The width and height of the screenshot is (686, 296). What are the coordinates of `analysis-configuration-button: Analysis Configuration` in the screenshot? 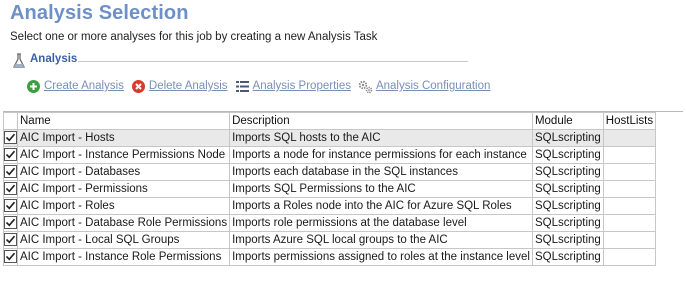 It's located at (424, 86).